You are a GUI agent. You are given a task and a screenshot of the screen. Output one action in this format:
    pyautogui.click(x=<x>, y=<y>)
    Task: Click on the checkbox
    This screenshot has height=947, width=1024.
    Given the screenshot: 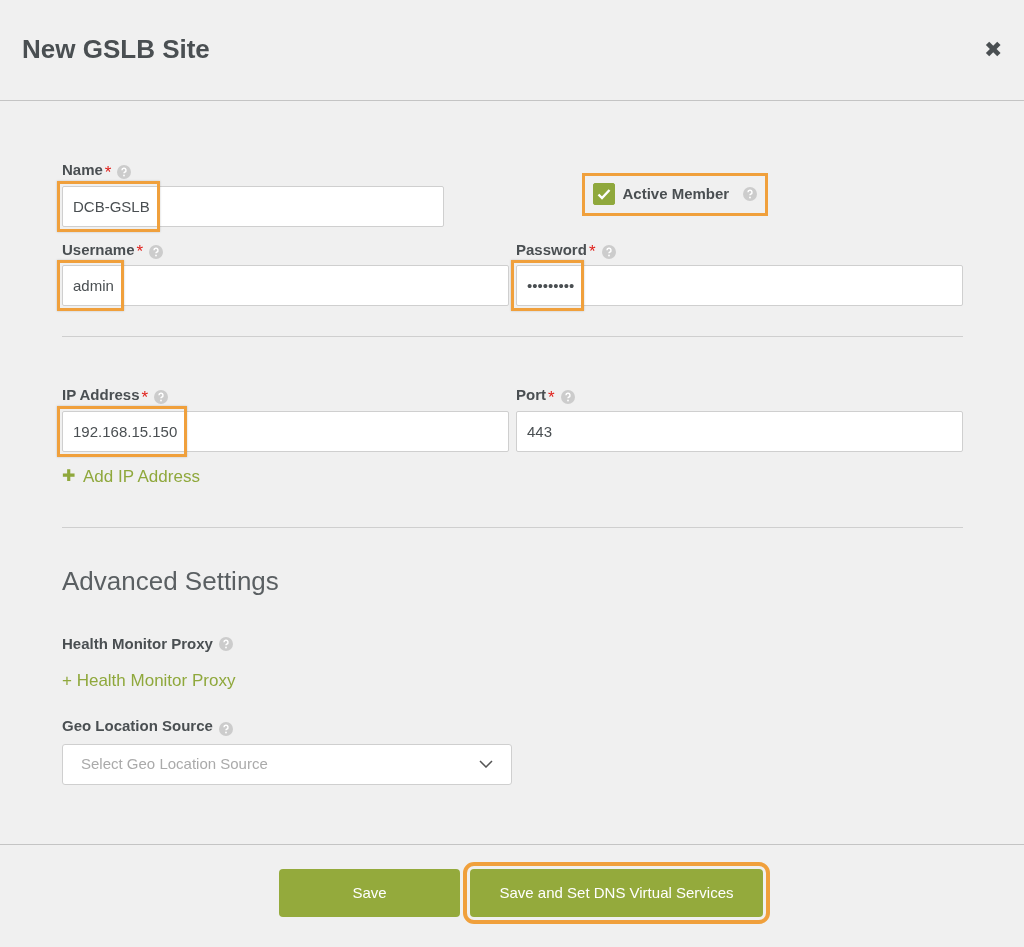 What is the action you would take?
    pyautogui.click(x=603, y=194)
    